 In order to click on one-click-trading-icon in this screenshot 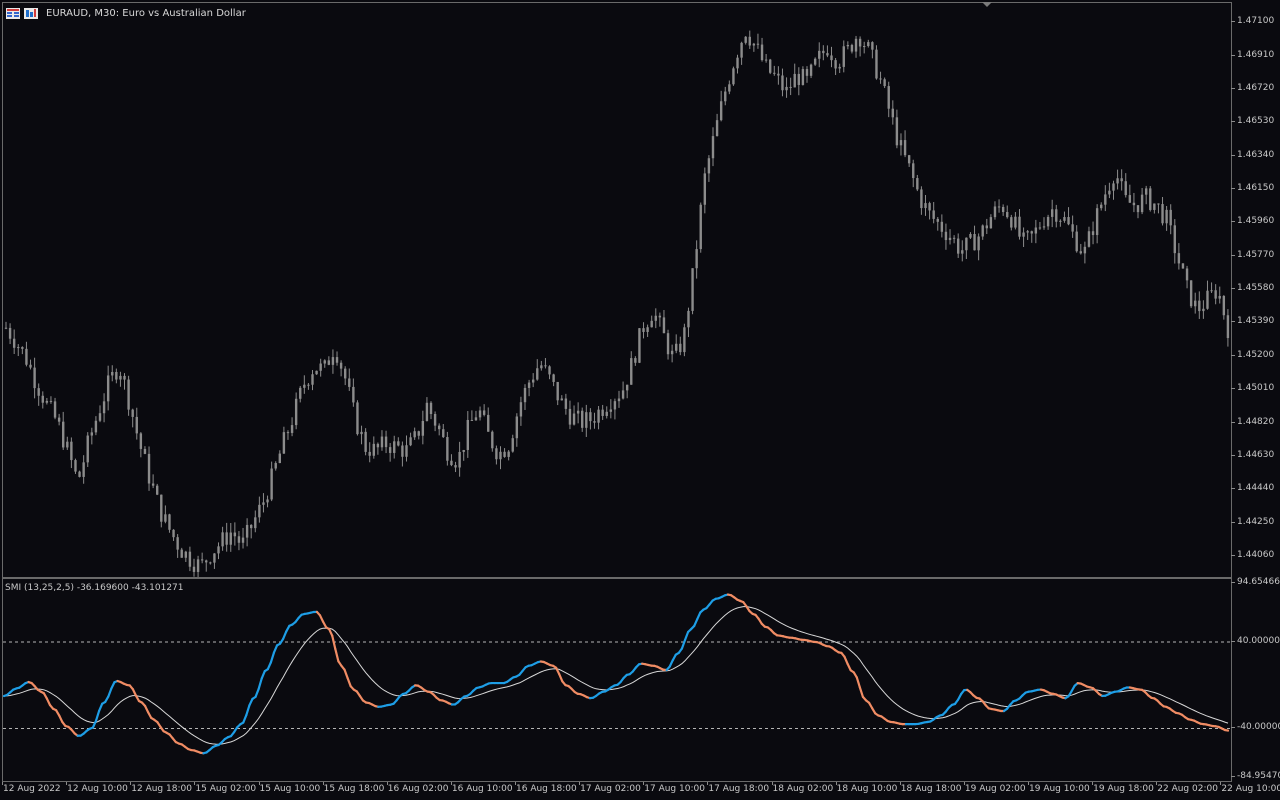, I will do `click(31, 13)`.